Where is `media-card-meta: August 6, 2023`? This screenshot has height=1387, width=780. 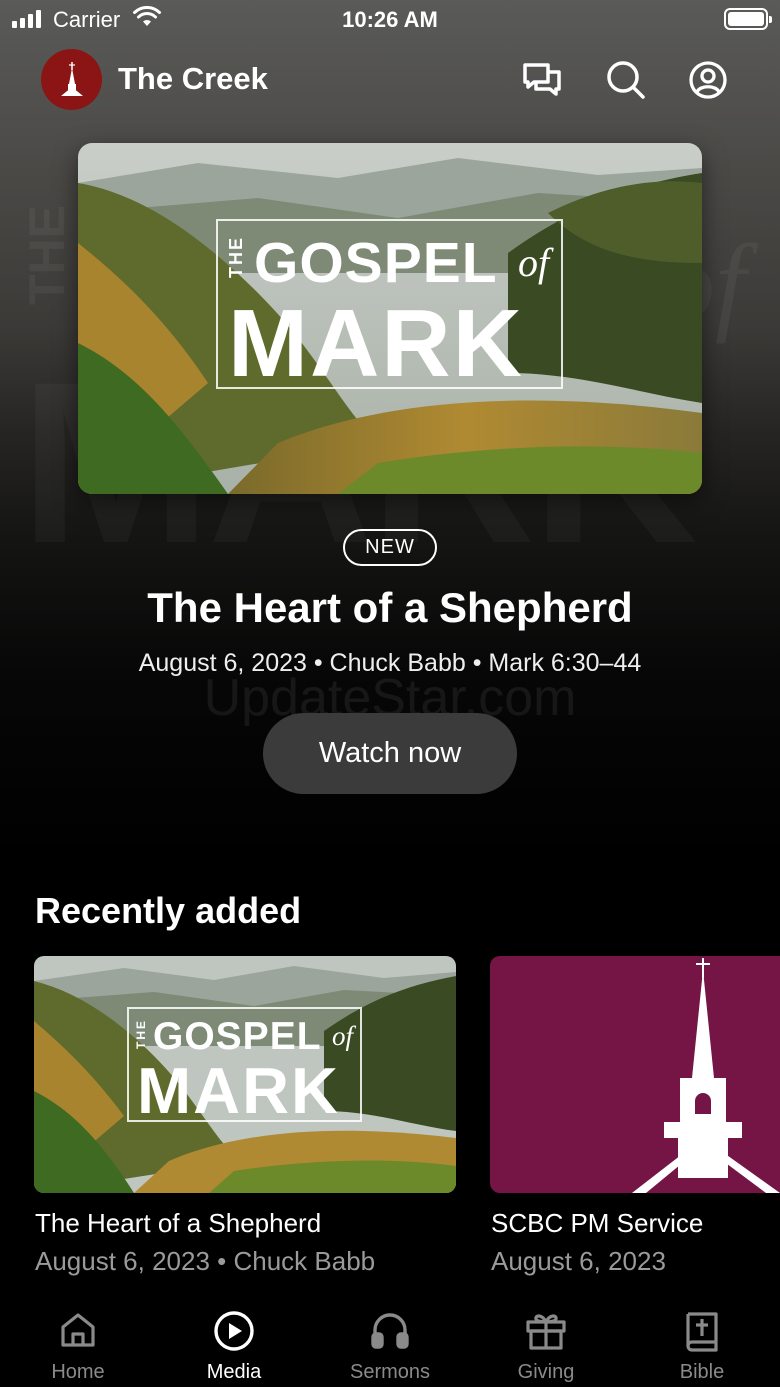
media-card-meta: August 6, 2023 is located at coordinates (578, 1261).